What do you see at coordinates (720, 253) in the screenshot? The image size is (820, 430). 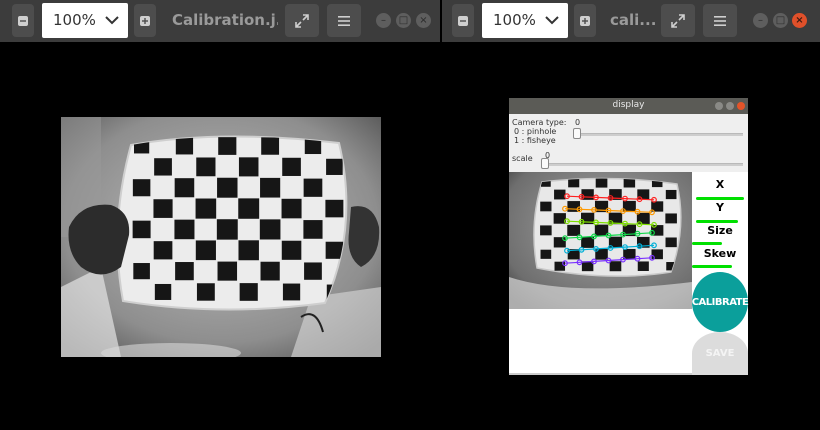 I see `skew-label: Skew` at bounding box center [720, 253].